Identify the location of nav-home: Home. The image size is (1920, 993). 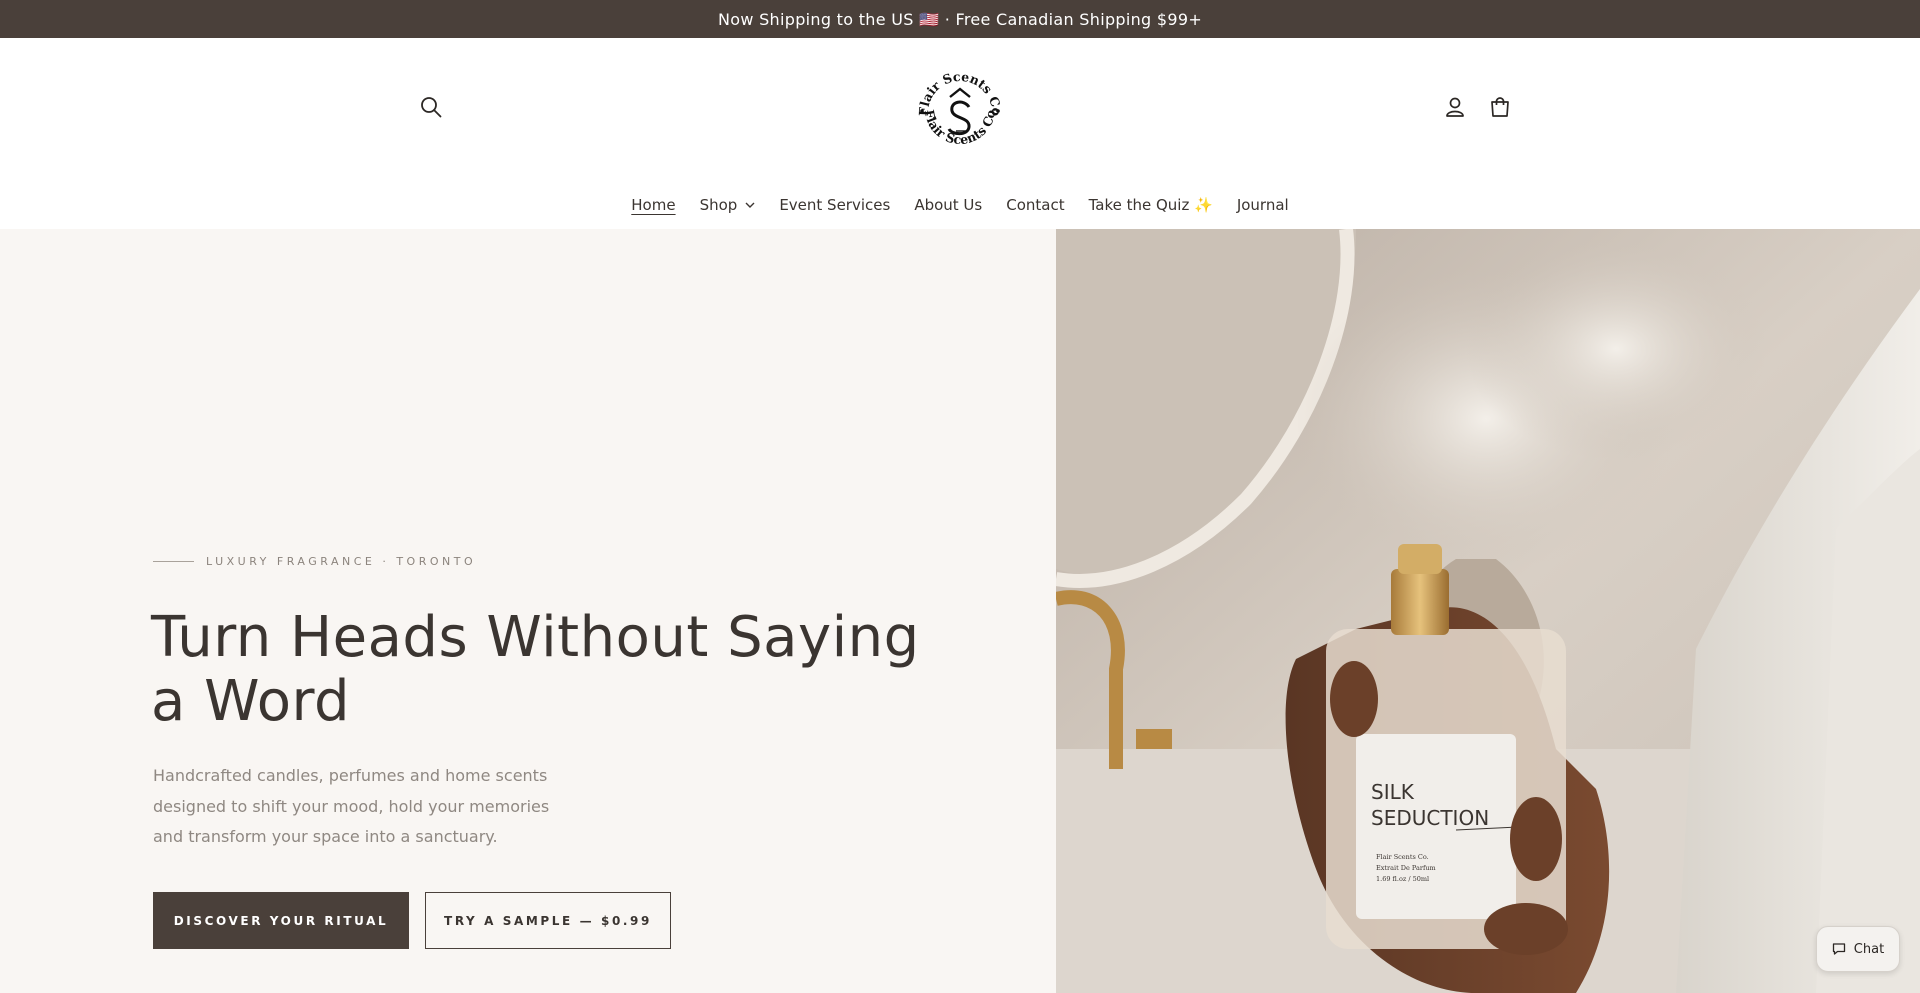
(653, 205).